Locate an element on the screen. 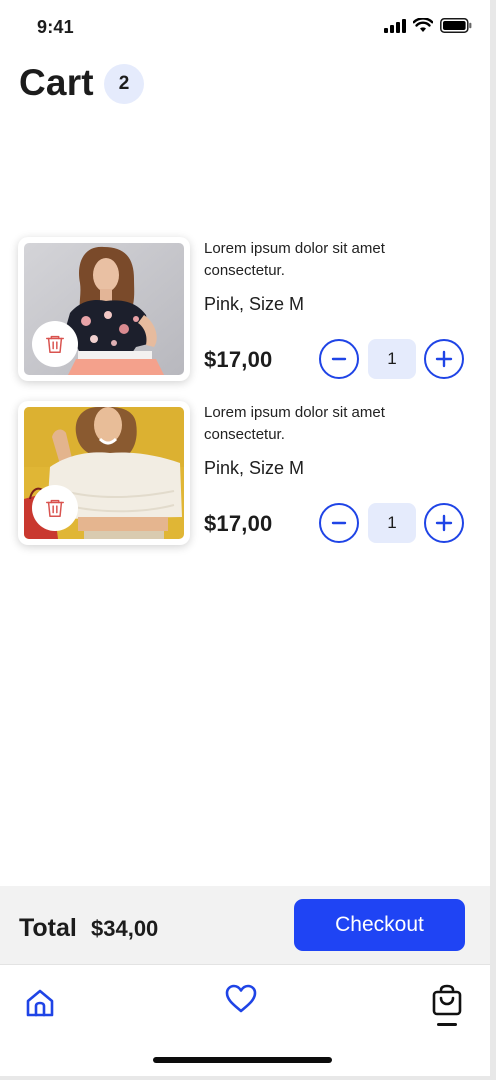  wifi-icon is located at coordinates (423, 25).